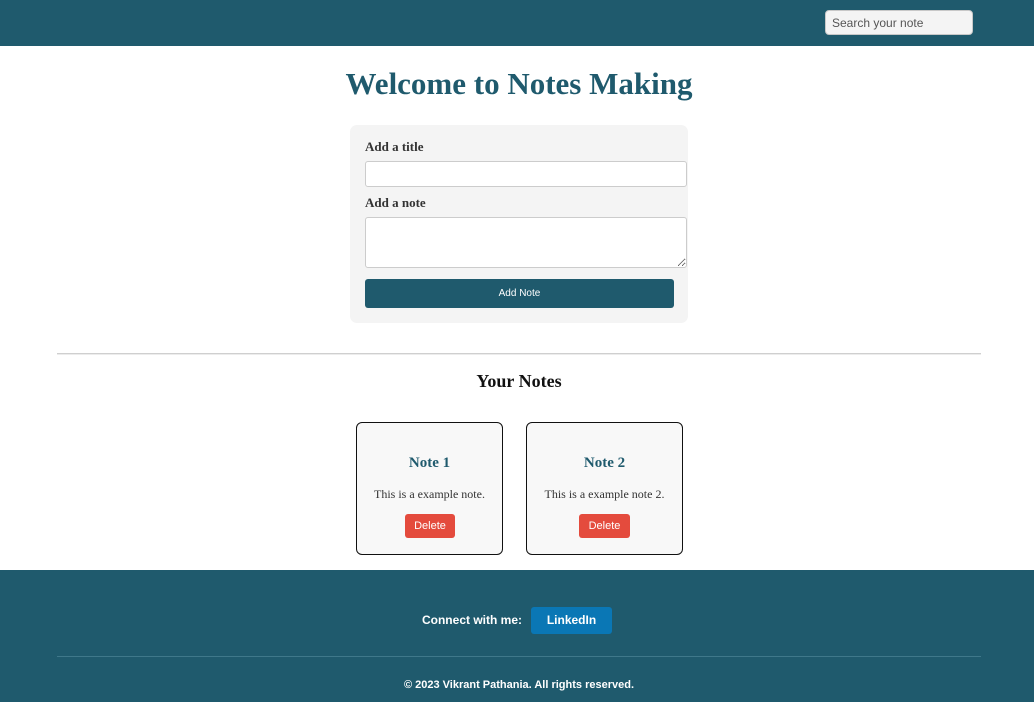 The height and width of the screenshot is (702, 1034). What do you see at coordinates (519, 83) in the screenshot?
I see `page-title: Welcome to Notes Making` at bounding box center [519, 83].